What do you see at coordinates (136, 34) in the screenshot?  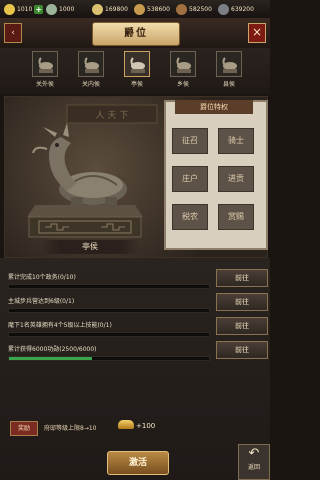 I see `page-title: 爵位` at bounding box center [136, 34].